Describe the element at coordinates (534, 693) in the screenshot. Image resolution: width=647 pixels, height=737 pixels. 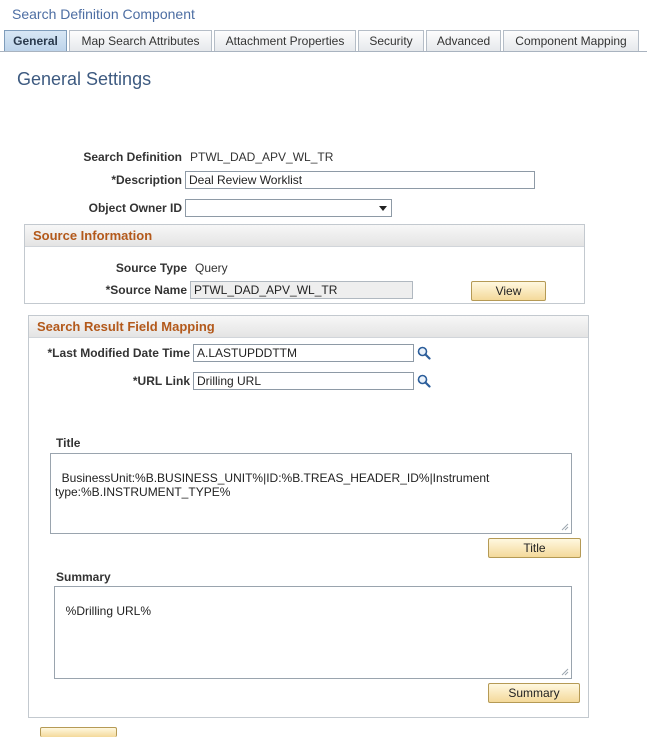
I see `summary-button: Summary` at that location.